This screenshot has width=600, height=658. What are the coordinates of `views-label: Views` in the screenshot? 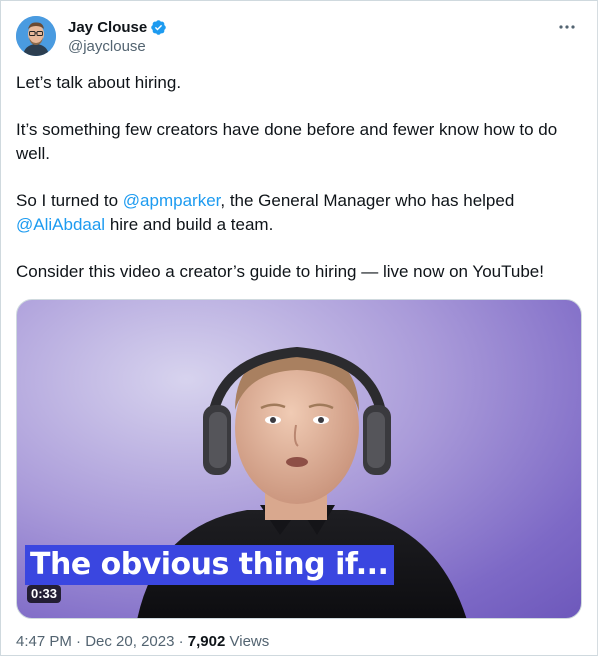 It's located at (247, 641).